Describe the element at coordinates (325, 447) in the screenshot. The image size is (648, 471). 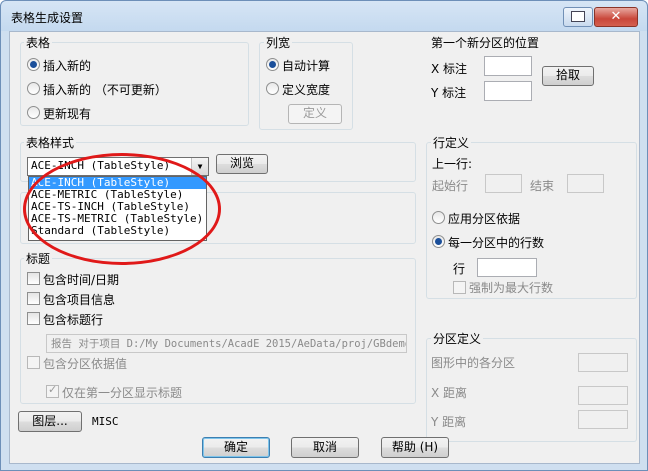
I see `cancel-button: 取消` at that location.